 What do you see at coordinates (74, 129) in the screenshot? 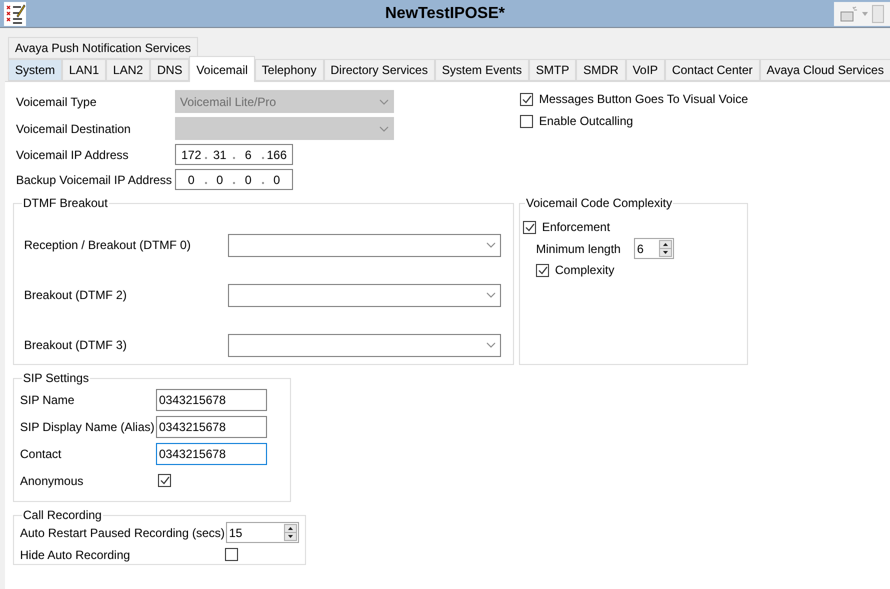
I see `field-label: Voicemail Destination` at bounding box center [74, 129].